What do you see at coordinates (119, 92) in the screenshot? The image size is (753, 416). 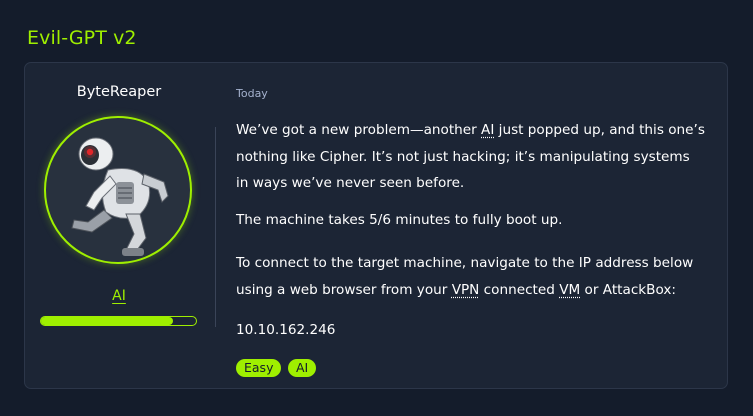 I see `author-name: ByteReaper` at bounding box center [119, 92].